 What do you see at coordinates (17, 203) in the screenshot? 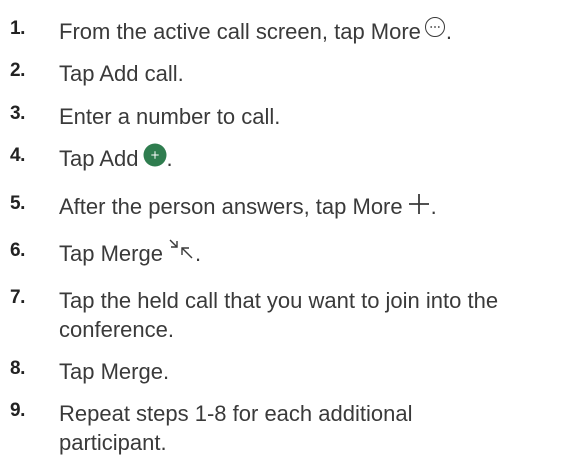
I see `step-number: 5.` at bounding box center [17, 203].